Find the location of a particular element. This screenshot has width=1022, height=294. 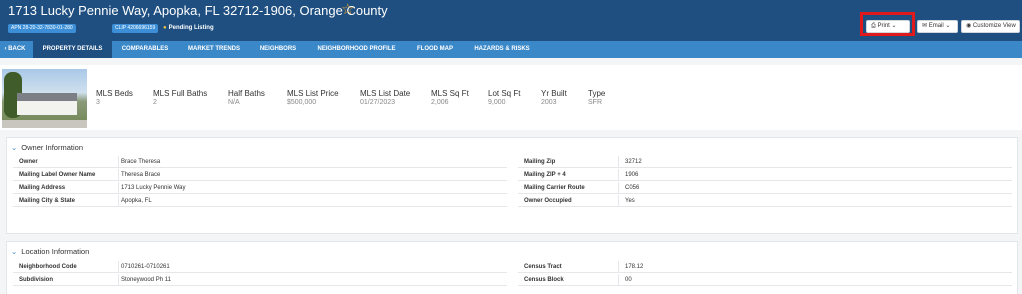

tab-back: ‹ BACK is located at coordinates (15, 49).